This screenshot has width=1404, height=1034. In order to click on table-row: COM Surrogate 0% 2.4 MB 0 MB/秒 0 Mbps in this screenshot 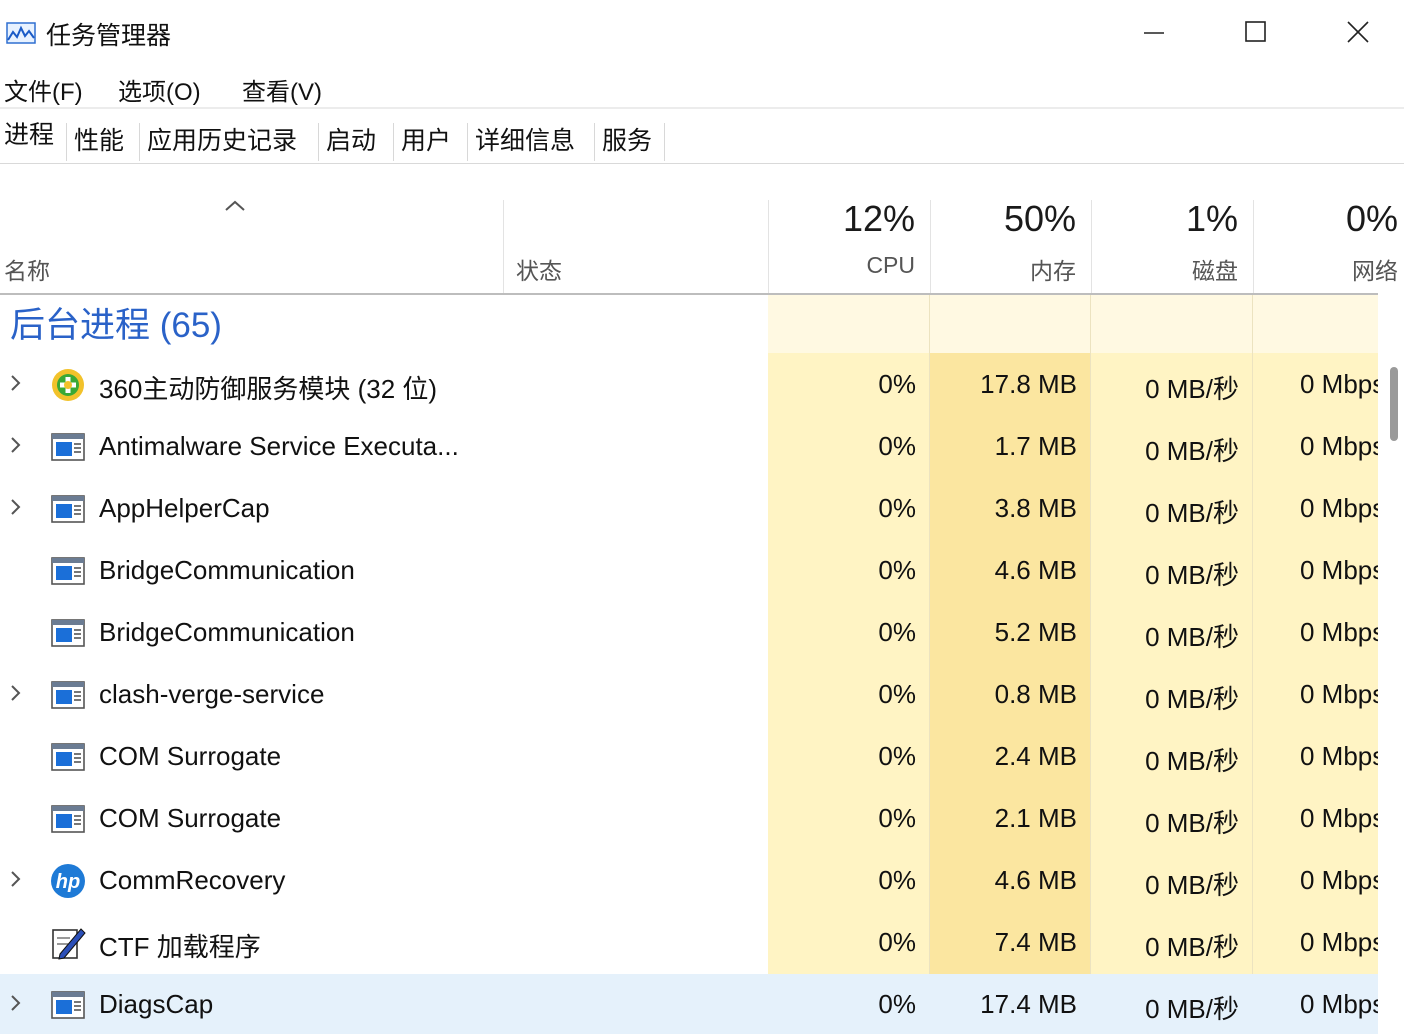, I will do `click(689, 757)`.